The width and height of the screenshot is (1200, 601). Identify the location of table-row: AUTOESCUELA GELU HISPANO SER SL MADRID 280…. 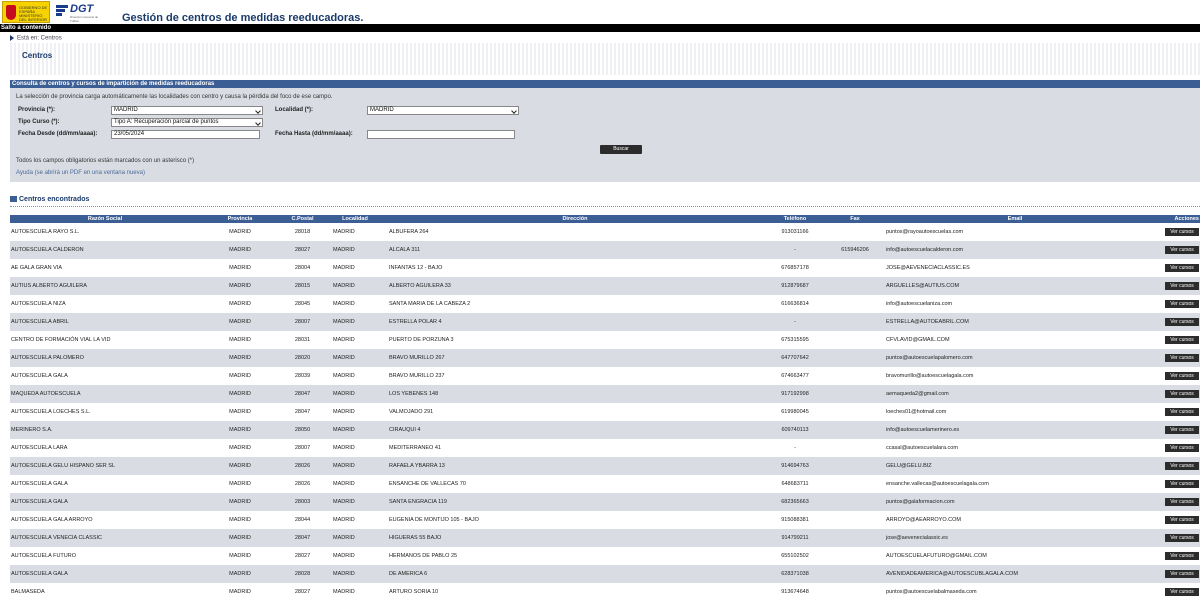
(605, 466).